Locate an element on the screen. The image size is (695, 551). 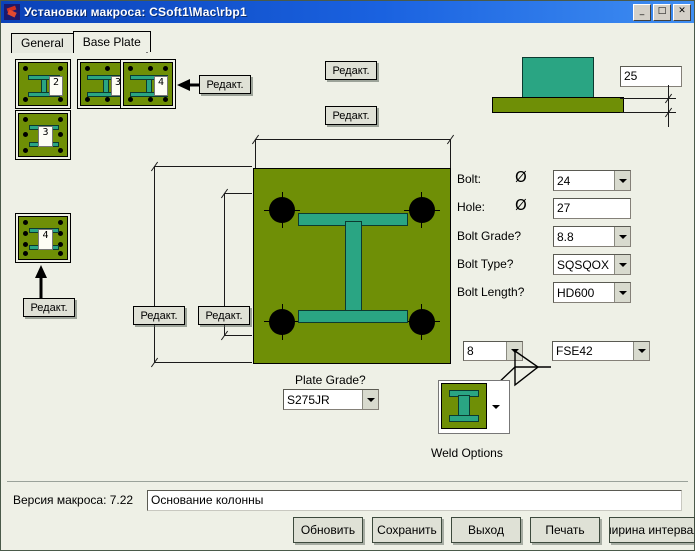
sidebar-edit-button: Редакт. is located at coordinates (49, 307).